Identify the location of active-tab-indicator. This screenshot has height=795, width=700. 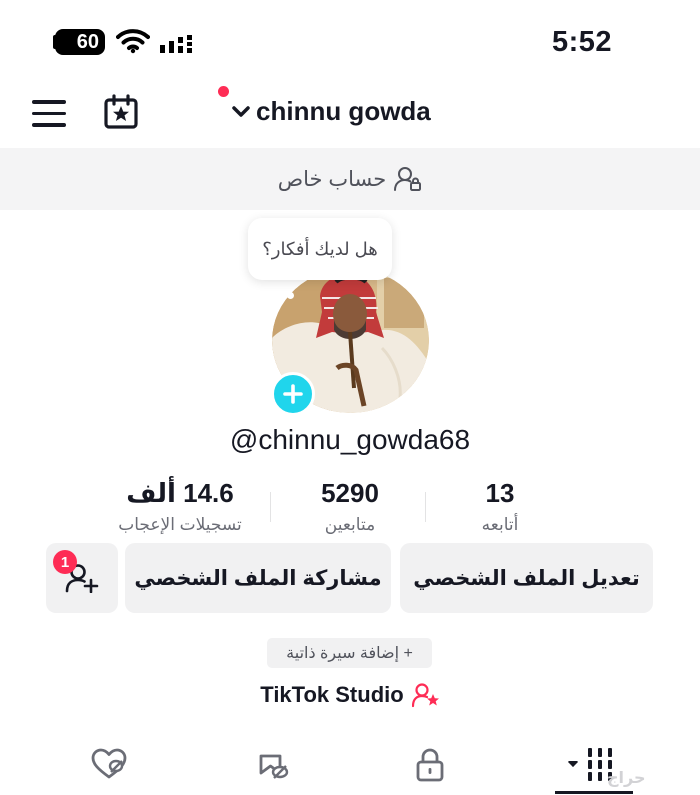
(594, 792).